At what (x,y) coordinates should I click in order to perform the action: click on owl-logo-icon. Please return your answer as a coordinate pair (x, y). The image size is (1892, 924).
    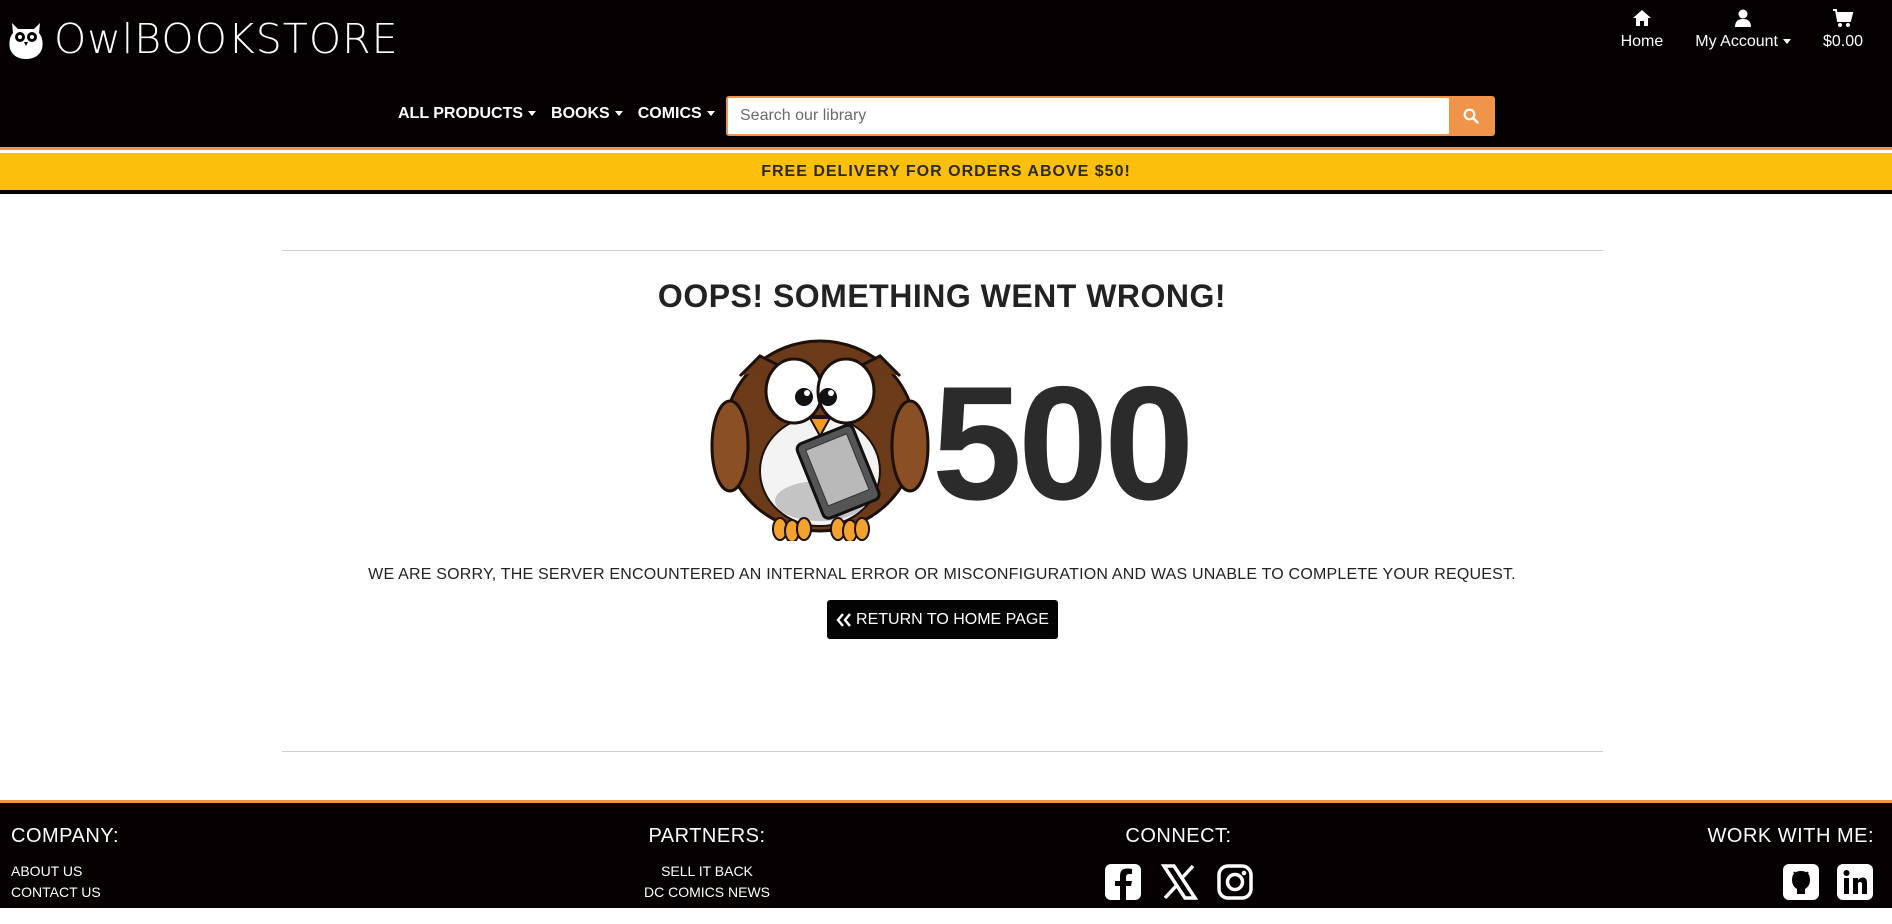
    Looking at the image, I should click on (26, 41).